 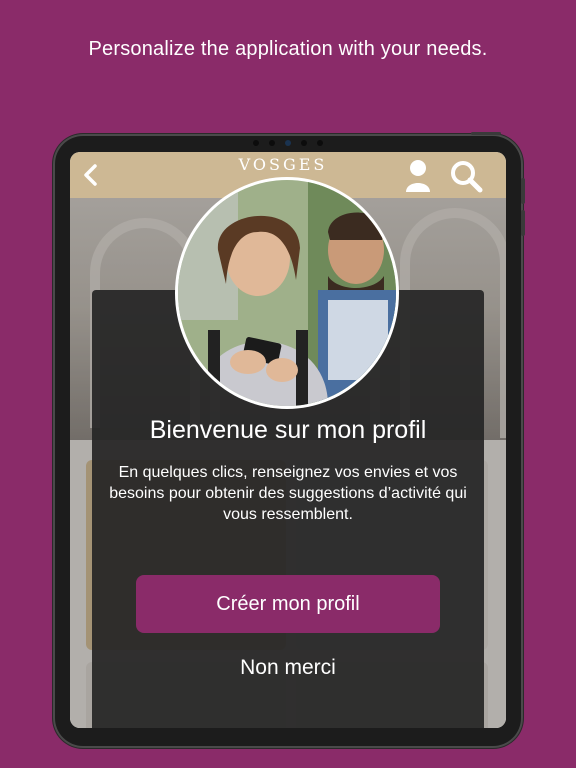 What do you see at coordinates (283, 164) in the screenshot?
I see `brand-logo: VOSGES` at bounding box center [283, 164].